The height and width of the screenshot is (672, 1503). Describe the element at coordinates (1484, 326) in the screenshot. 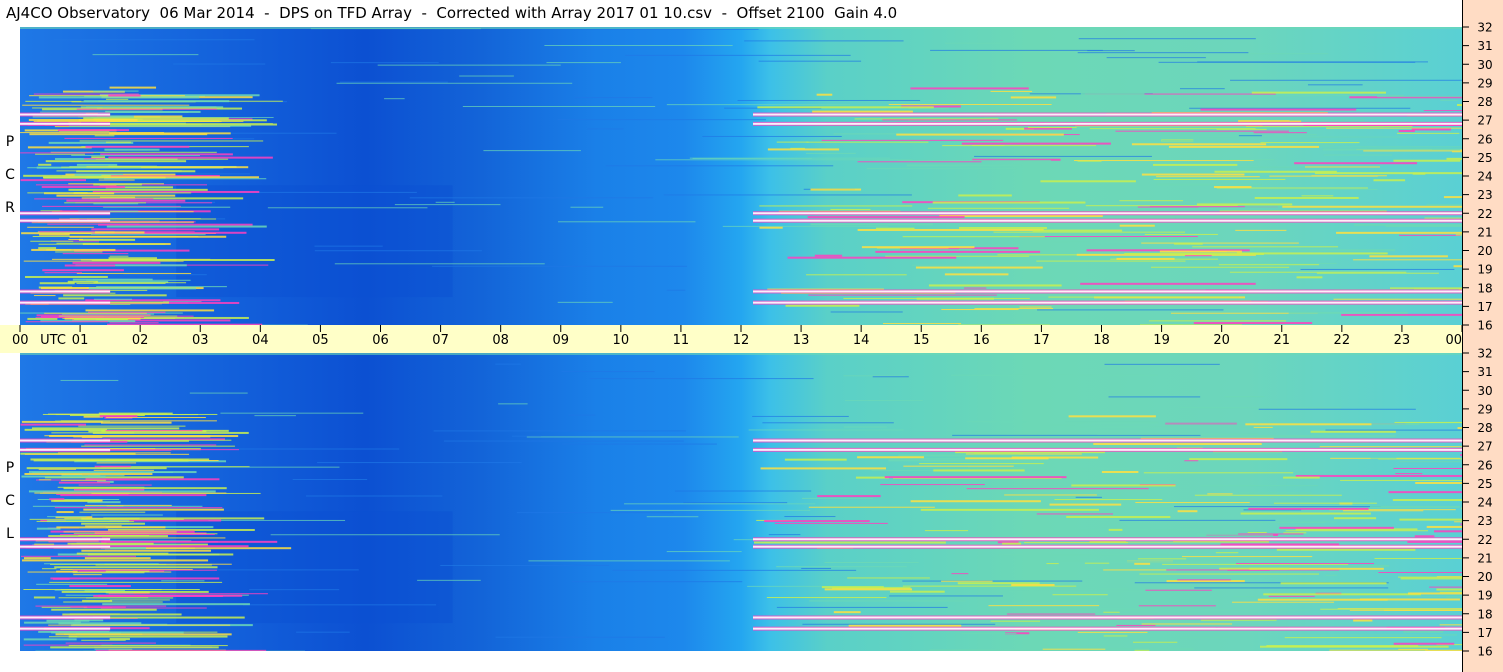

I see `freq-tick-label: 16` at that location.